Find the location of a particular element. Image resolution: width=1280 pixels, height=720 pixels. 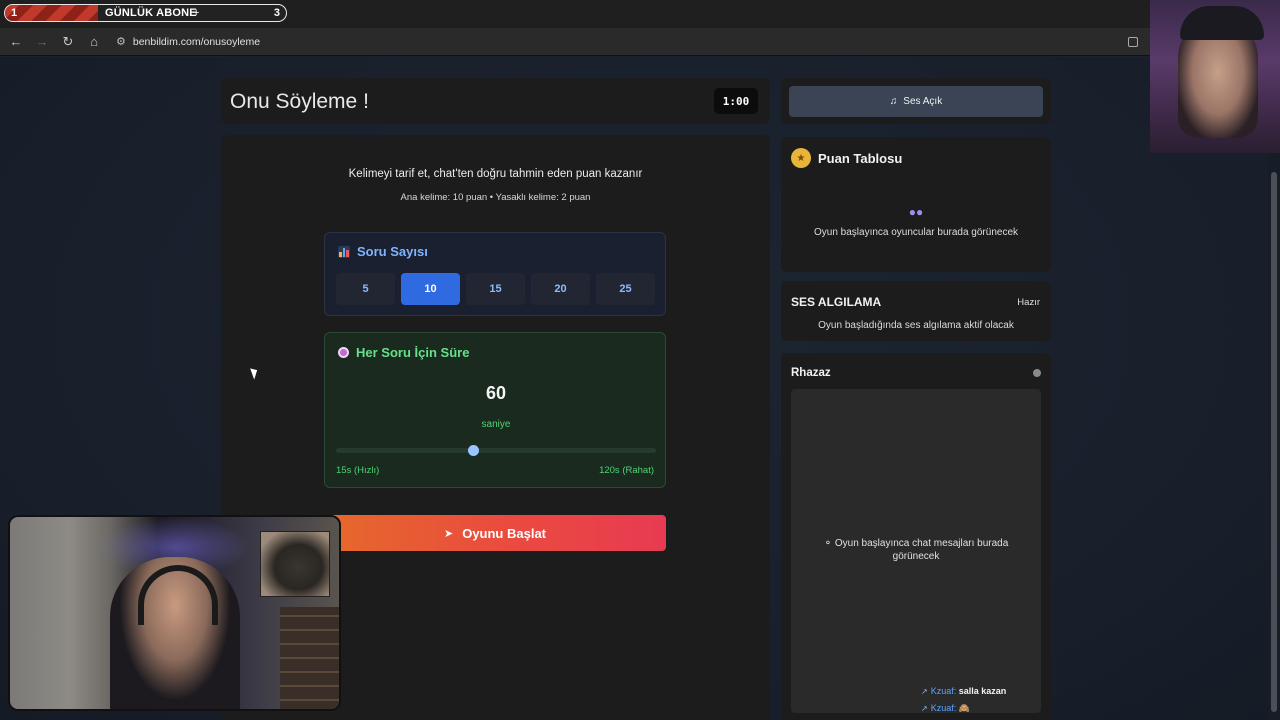

sub-goal-target: 3 is located at coordinates (276, 13).